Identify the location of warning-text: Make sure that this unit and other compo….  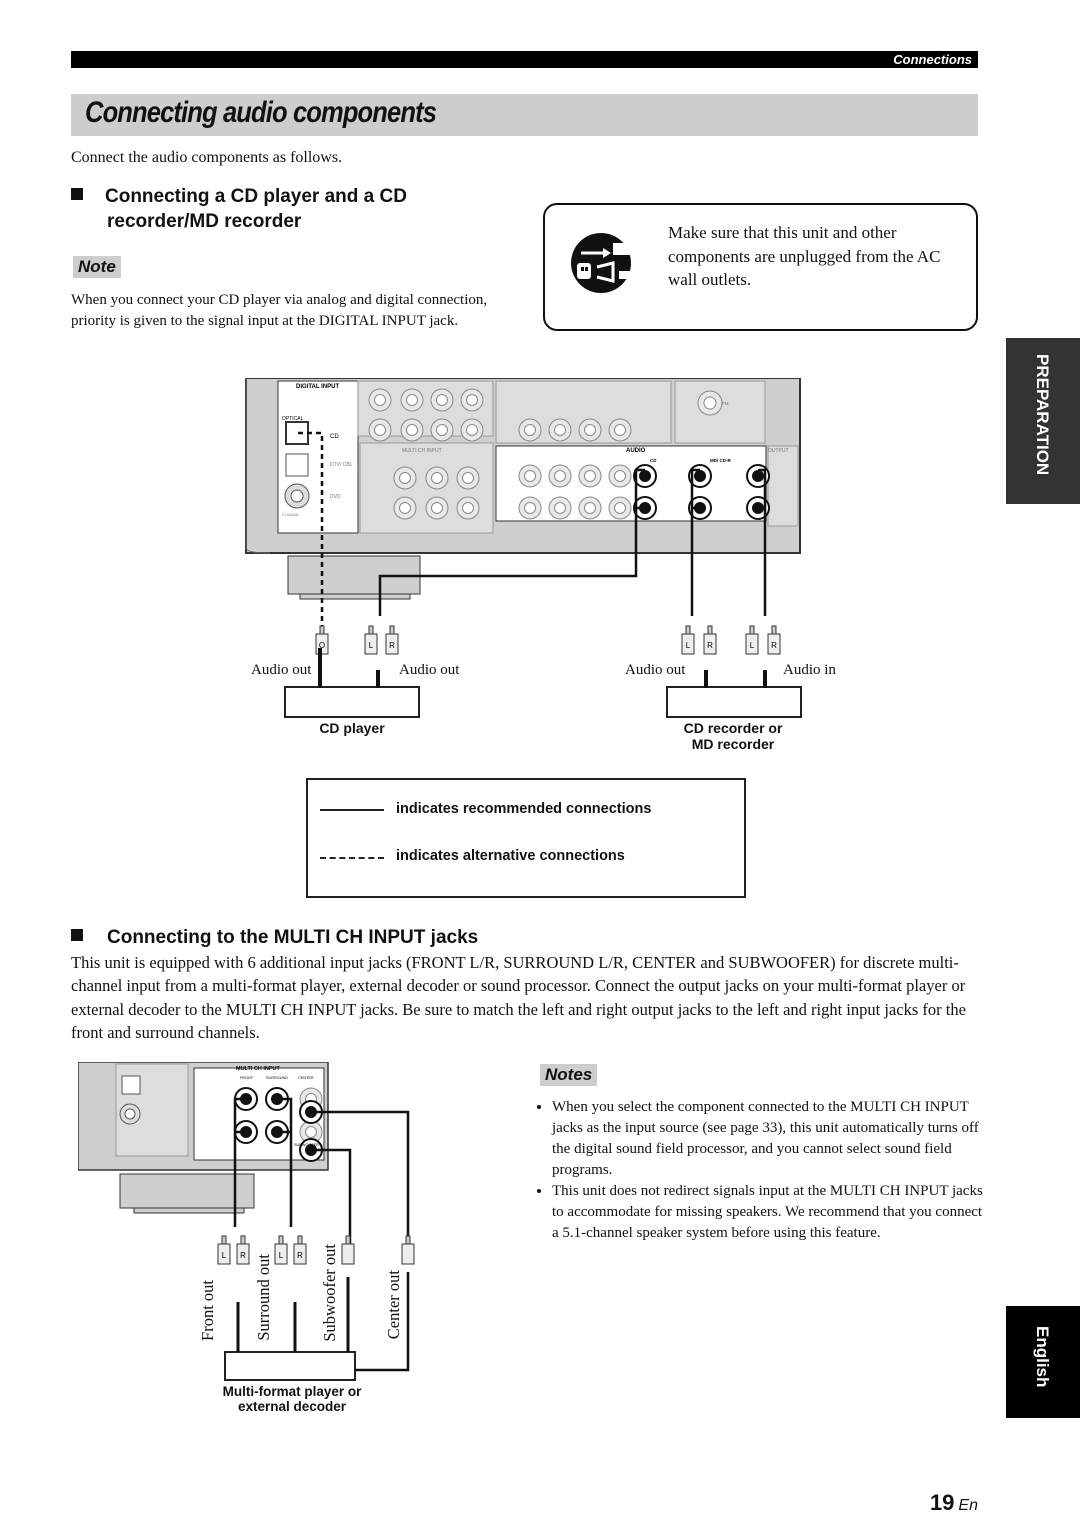
(804, 256).